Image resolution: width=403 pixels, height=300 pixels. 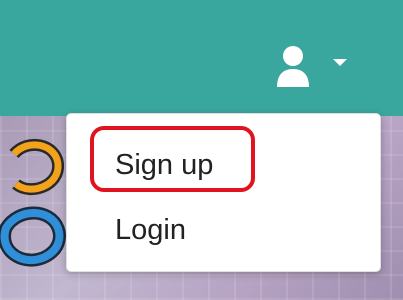 I want to click on dropdown-item-login: Login, so click(x=150, y=230).